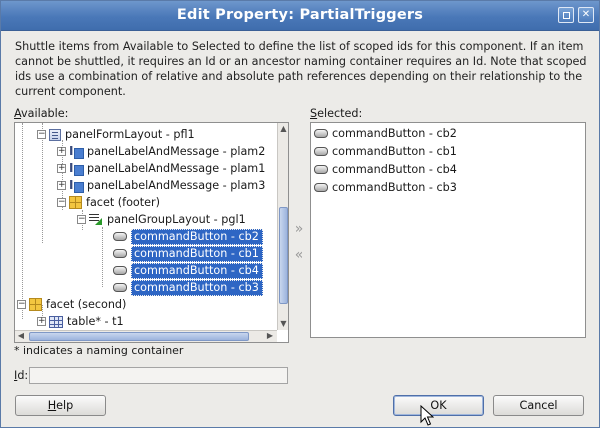  I want to click on maximize-icon, so click(566, 15).